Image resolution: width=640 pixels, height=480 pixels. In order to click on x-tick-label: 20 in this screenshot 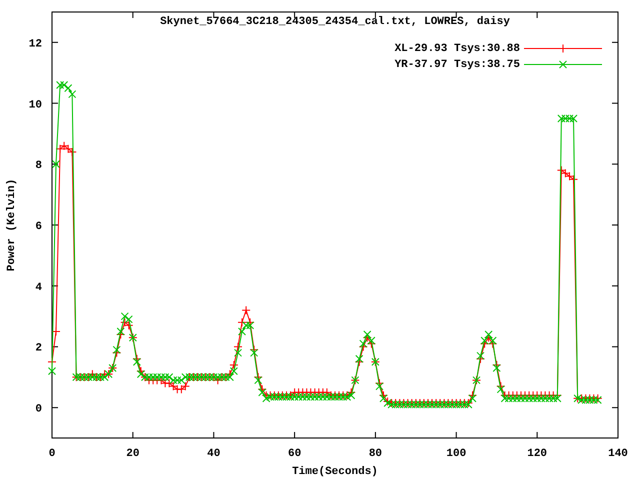, I will do `click(133, 454)`.